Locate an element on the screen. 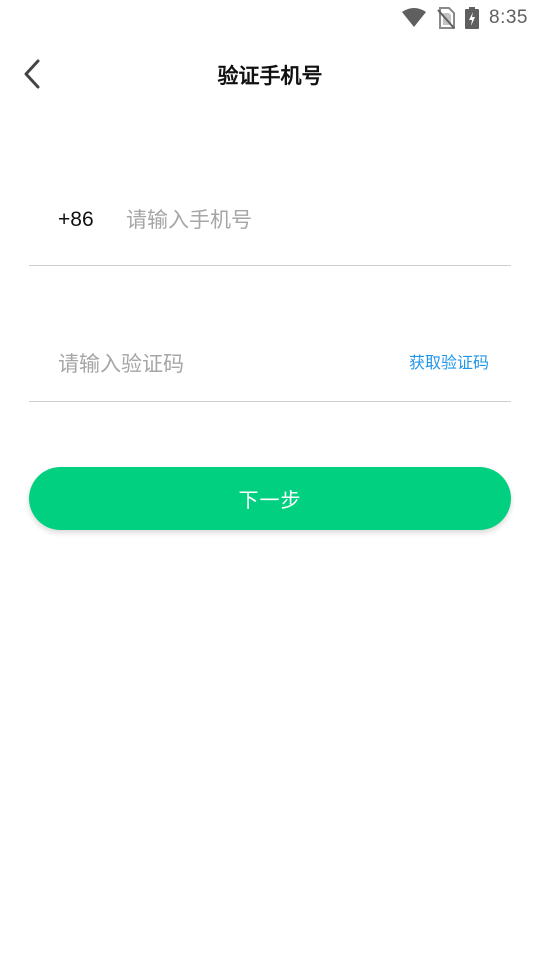  status-icons: 8:35 is located at coordinates (464, 18).